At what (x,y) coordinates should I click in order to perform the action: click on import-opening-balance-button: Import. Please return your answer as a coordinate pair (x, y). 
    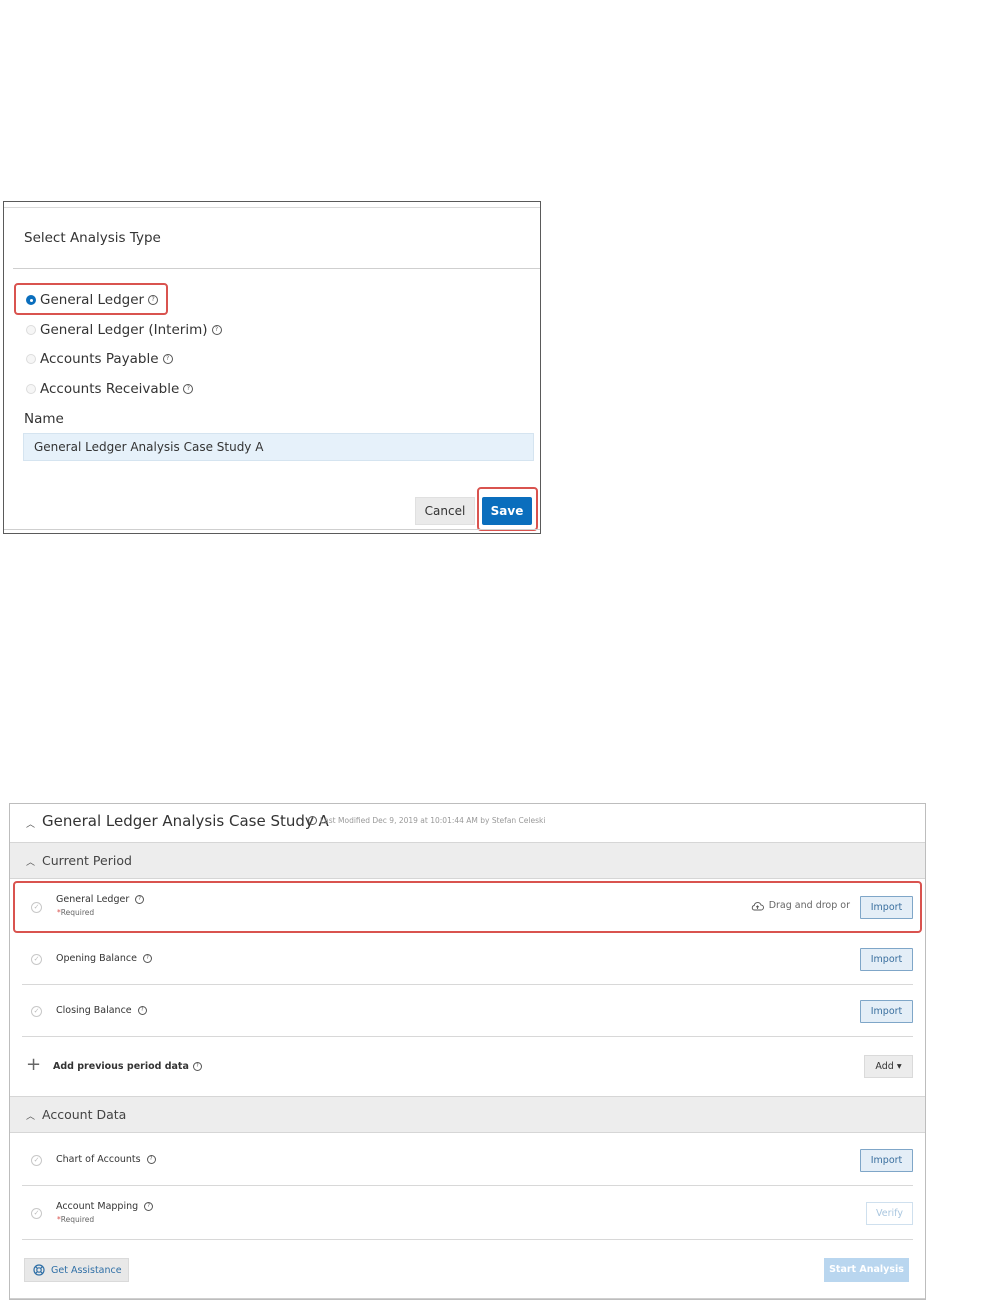
    Looking at the image, I should click on (886, 959).